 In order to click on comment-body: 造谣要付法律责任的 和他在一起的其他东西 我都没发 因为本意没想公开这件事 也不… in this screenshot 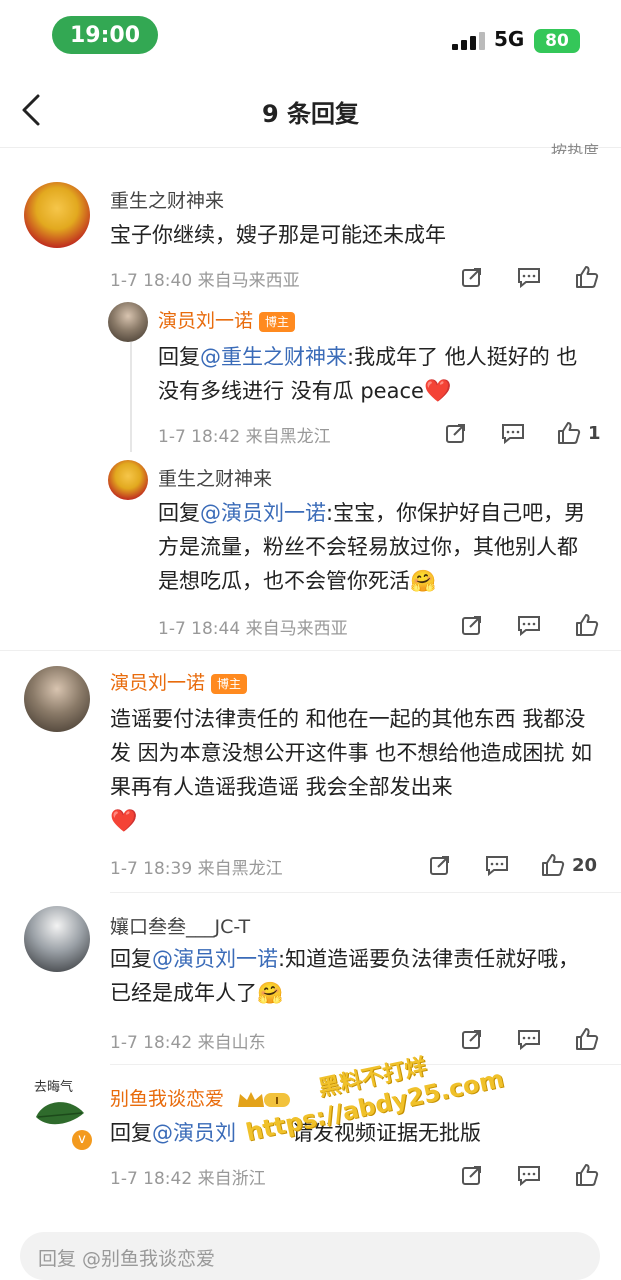, I will do `click(351, 753)`.